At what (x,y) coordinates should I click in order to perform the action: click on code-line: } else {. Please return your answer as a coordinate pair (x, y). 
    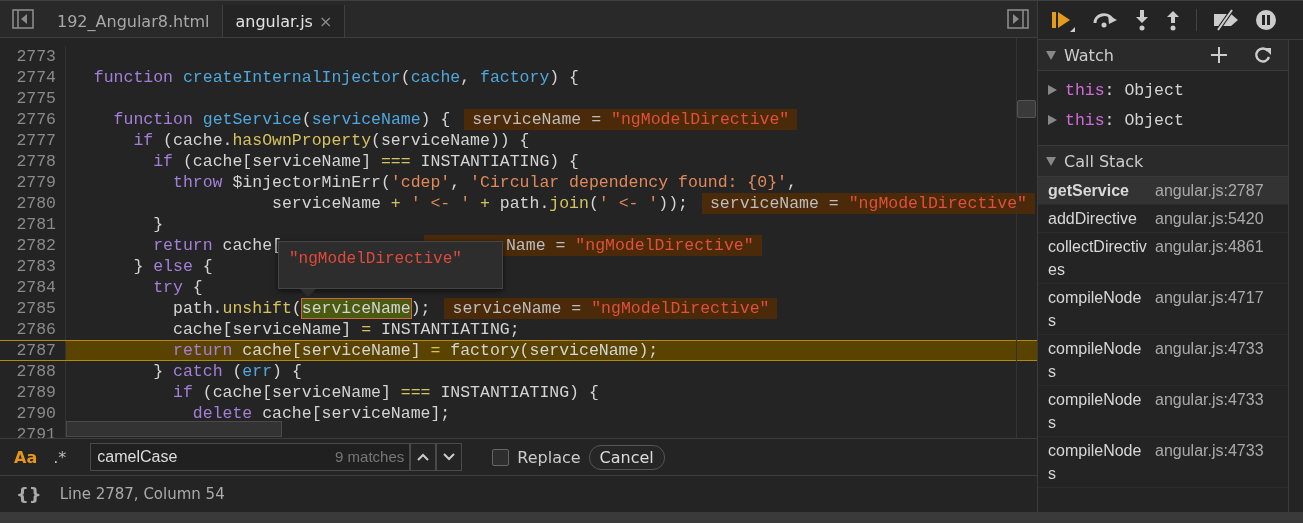
    Looking at the image, I should click on (172, 266).